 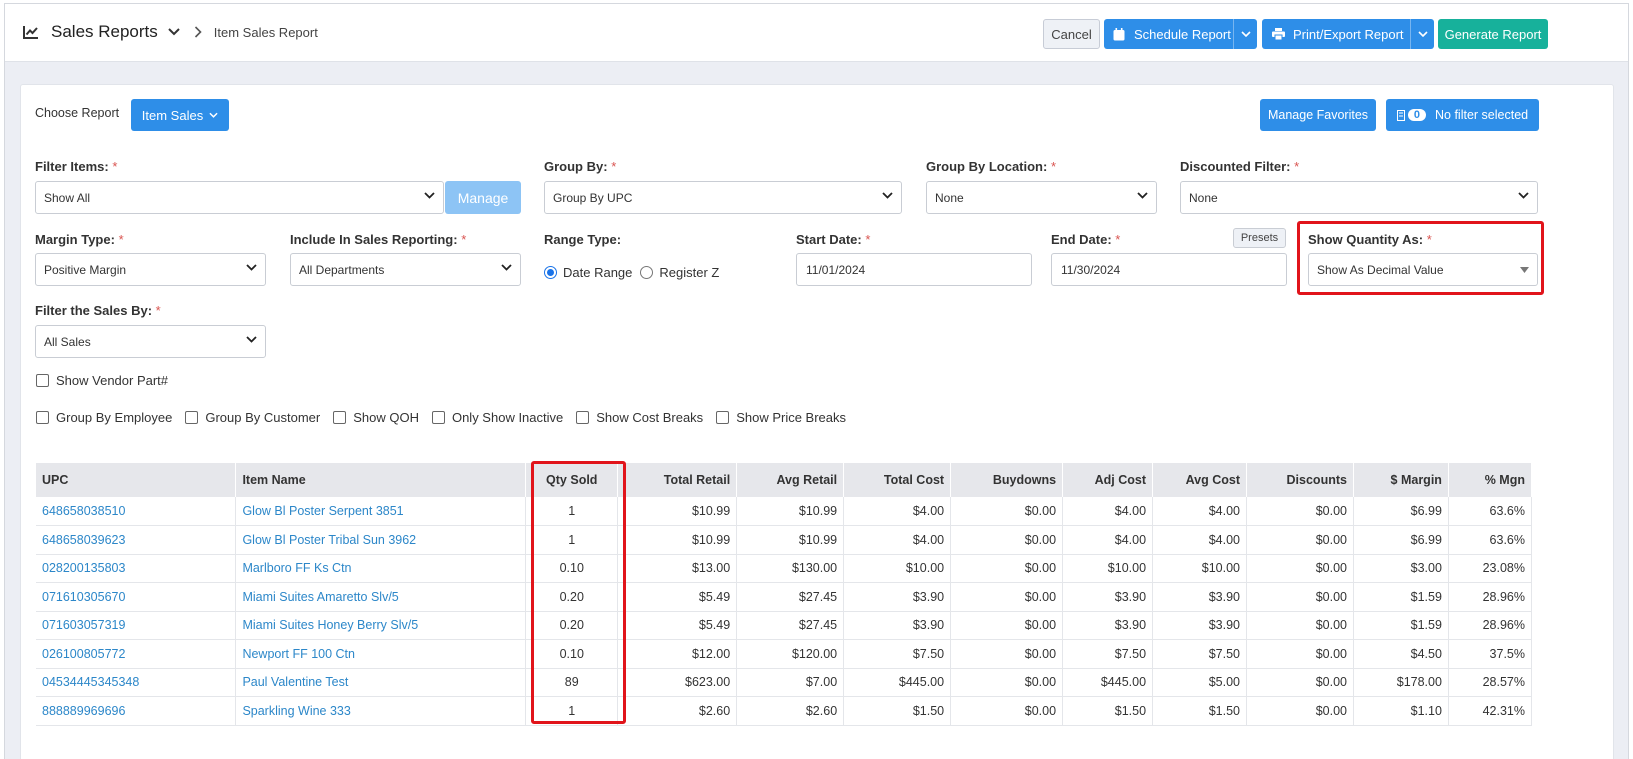 I want to click on table-cell: 37.5%, so click(x=1490, y=654).